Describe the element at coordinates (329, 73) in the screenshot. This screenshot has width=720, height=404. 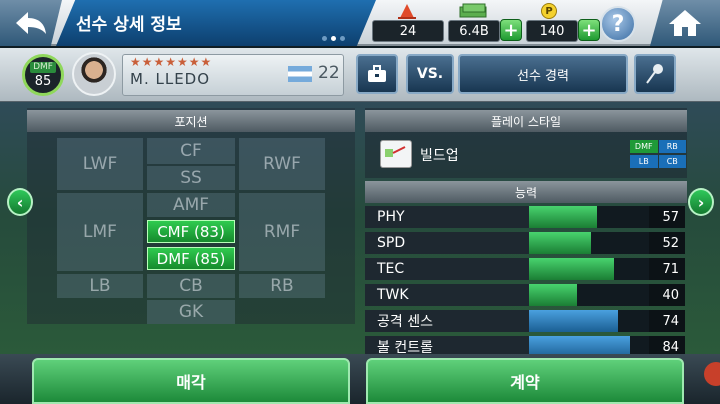
I see `player-number: 22` at that location.